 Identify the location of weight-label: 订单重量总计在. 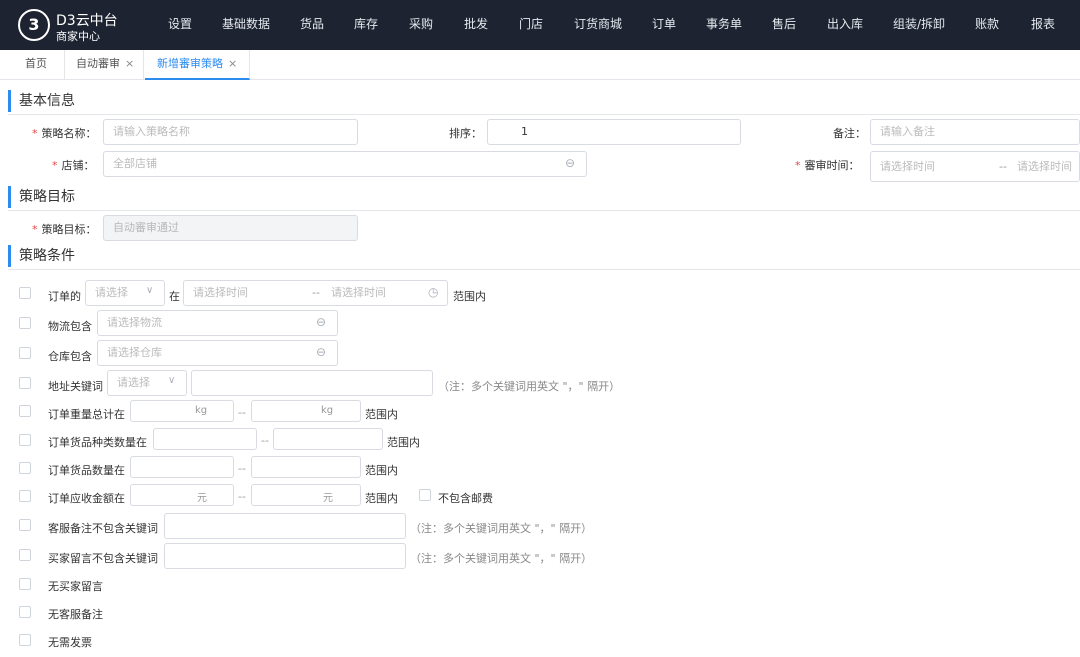
(86, 414).